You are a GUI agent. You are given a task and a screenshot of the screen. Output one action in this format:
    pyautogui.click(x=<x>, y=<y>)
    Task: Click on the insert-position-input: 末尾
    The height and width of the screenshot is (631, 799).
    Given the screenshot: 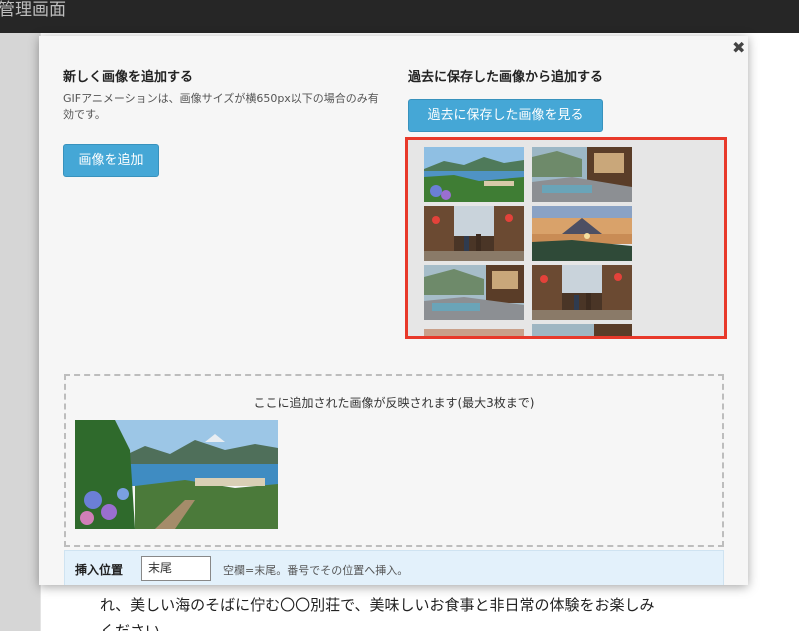 What is the action you would take?
    pyautogui.click(x=176, y=568)
    